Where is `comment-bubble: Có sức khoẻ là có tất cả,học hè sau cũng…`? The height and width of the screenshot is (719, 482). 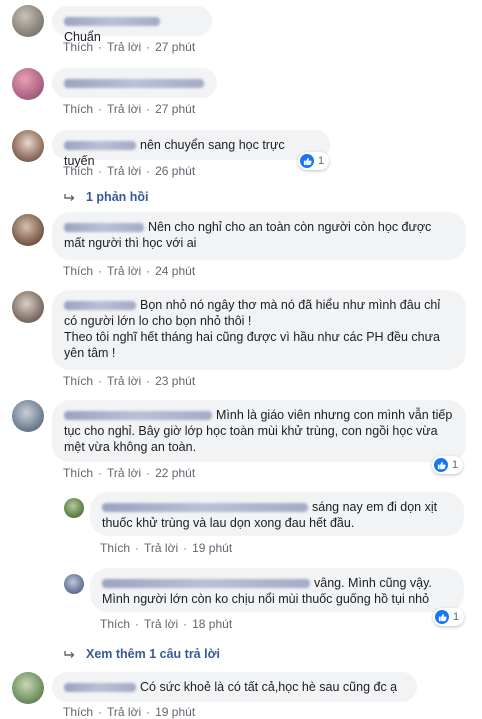
comment-bubble: Có sức khoẻ là có tất cả,học hè sau cũng… is located at coordinates (234, 687).